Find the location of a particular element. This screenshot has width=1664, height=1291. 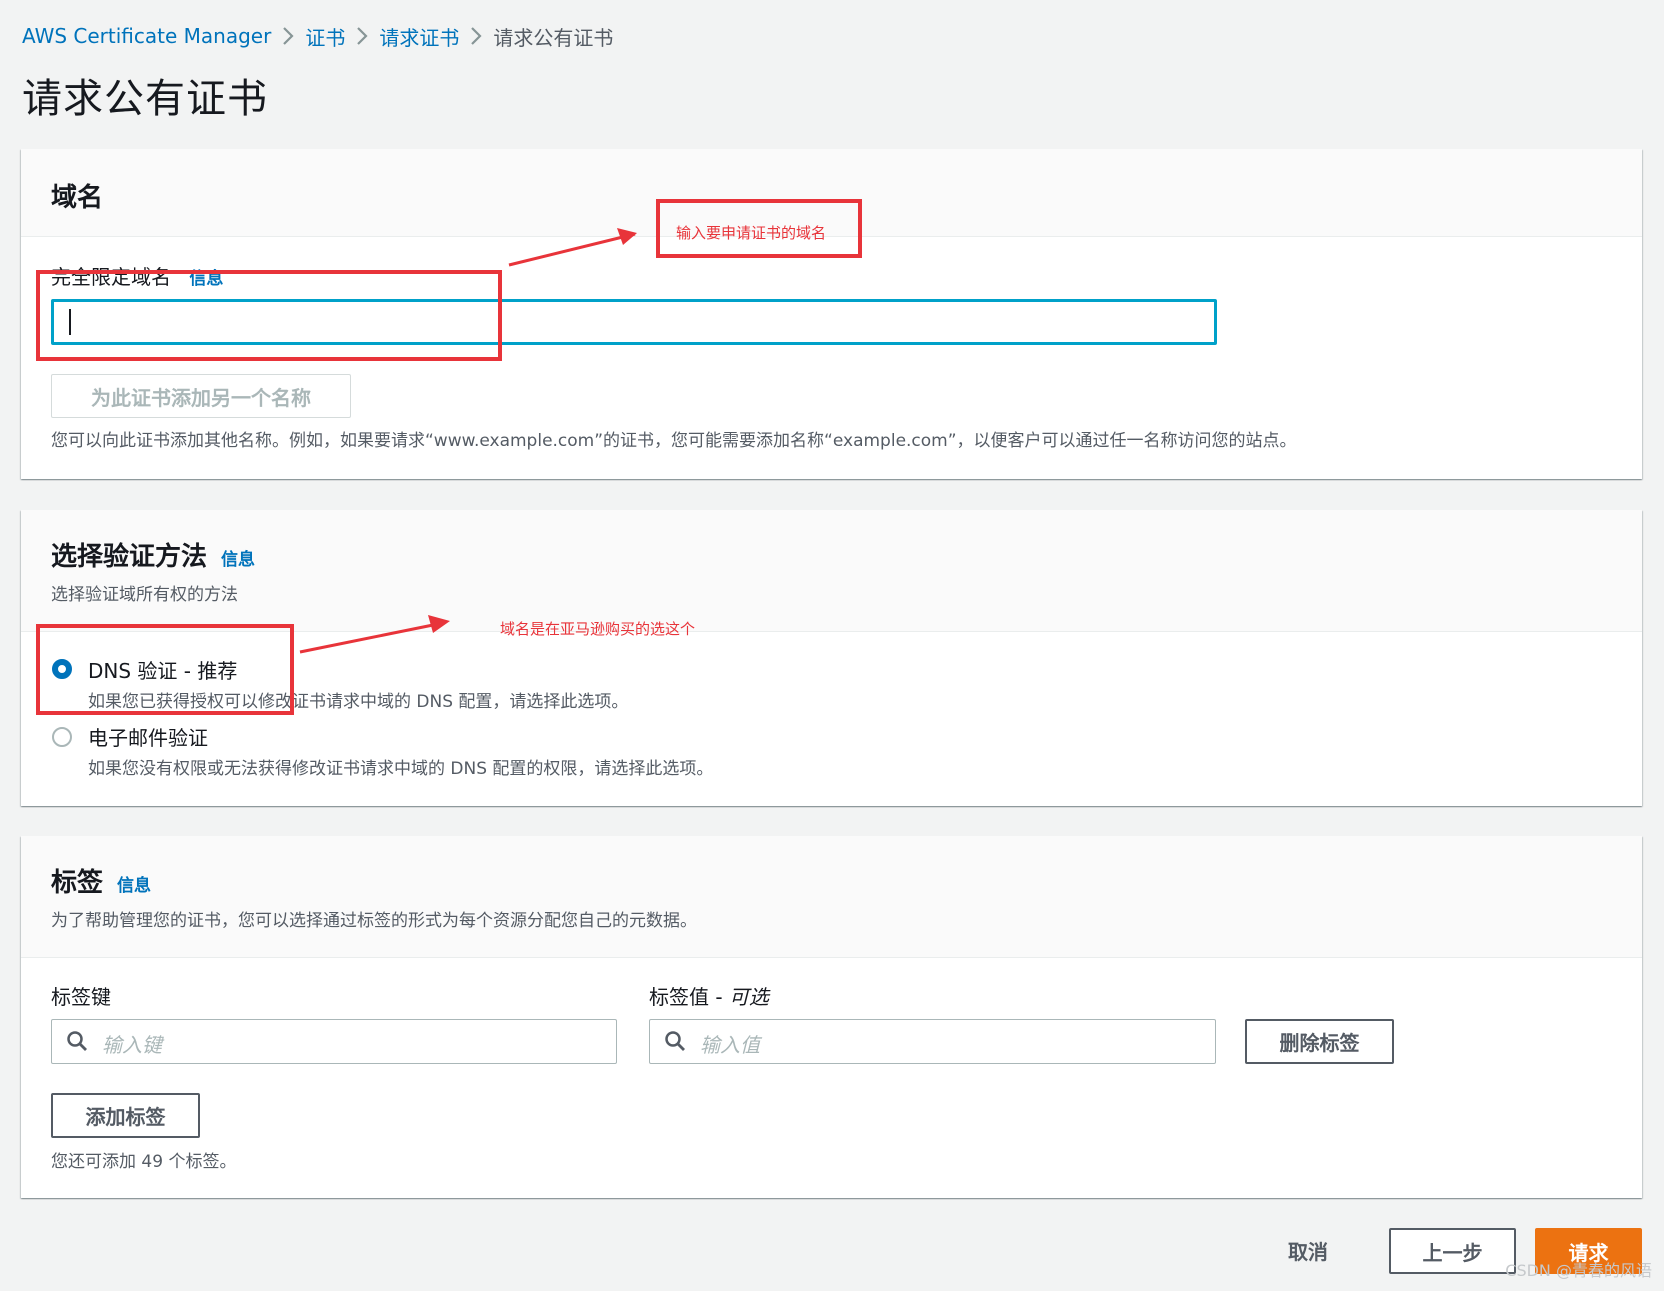

tag-key-placeholder: 输入键 is located at coordinates (132, 1045).